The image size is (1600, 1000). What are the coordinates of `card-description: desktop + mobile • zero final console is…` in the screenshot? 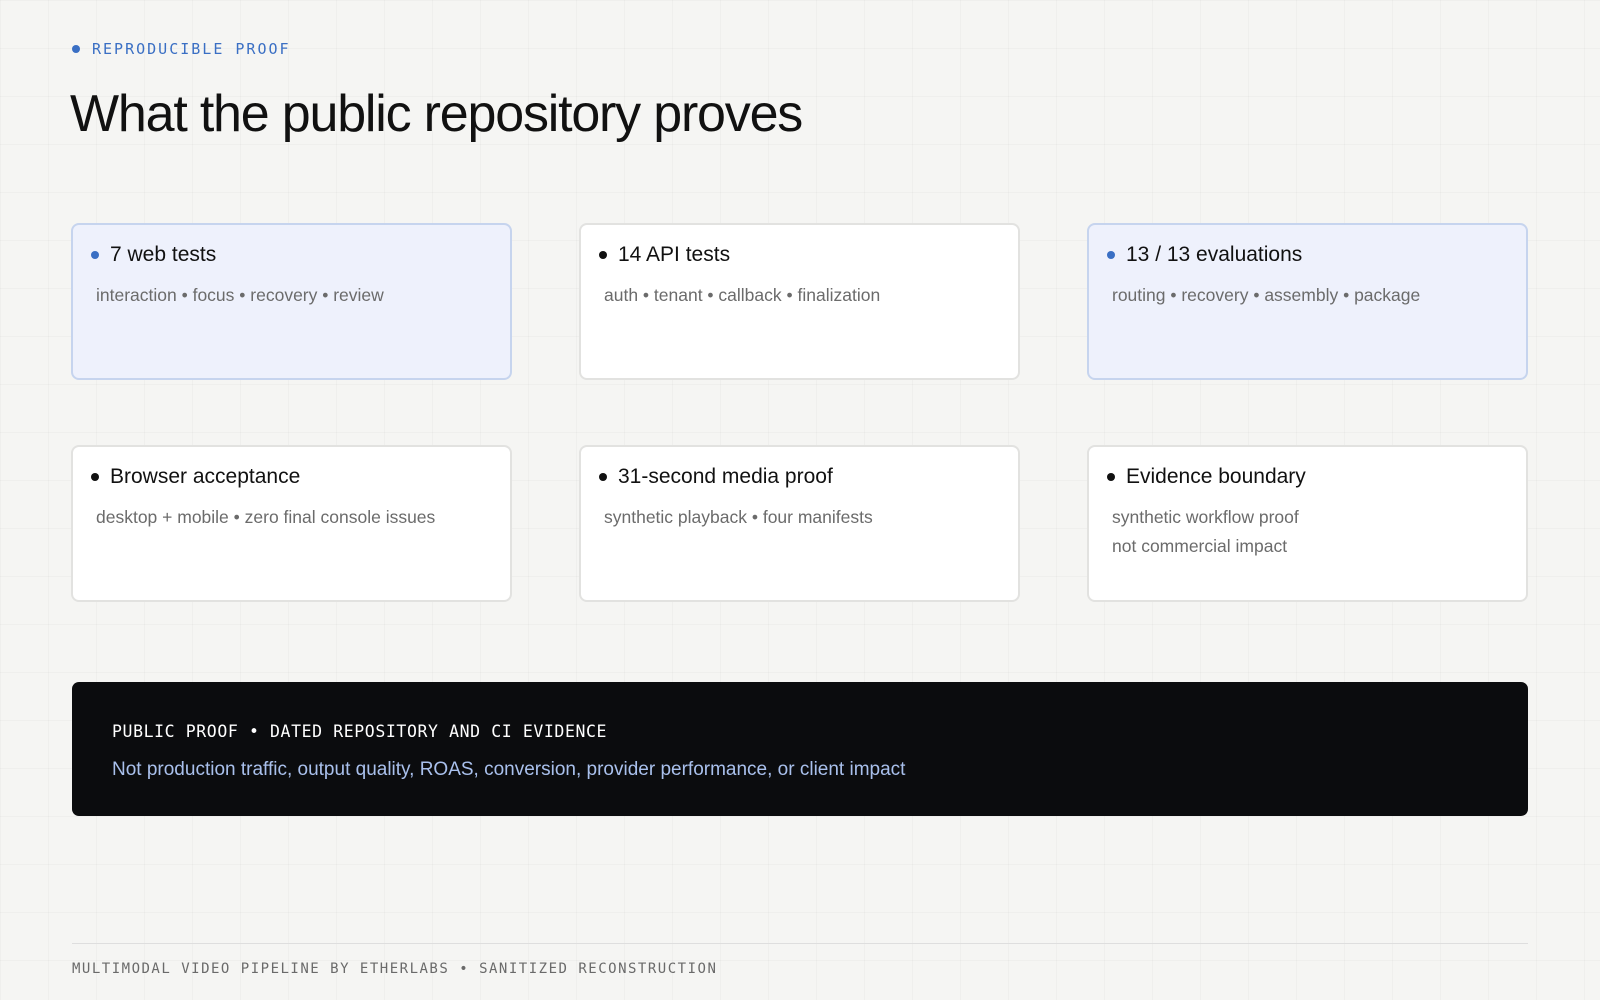 It's located at (265, 517).